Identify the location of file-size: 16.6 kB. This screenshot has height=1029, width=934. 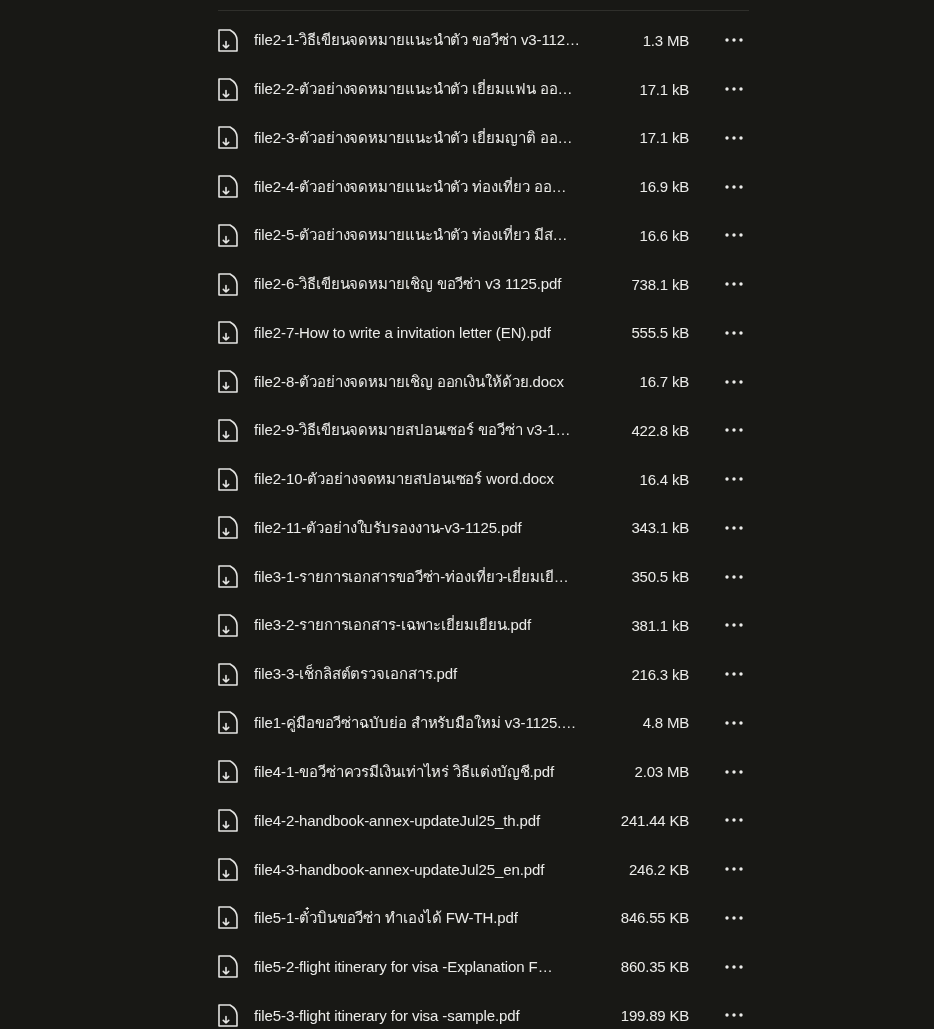
(664, 235).